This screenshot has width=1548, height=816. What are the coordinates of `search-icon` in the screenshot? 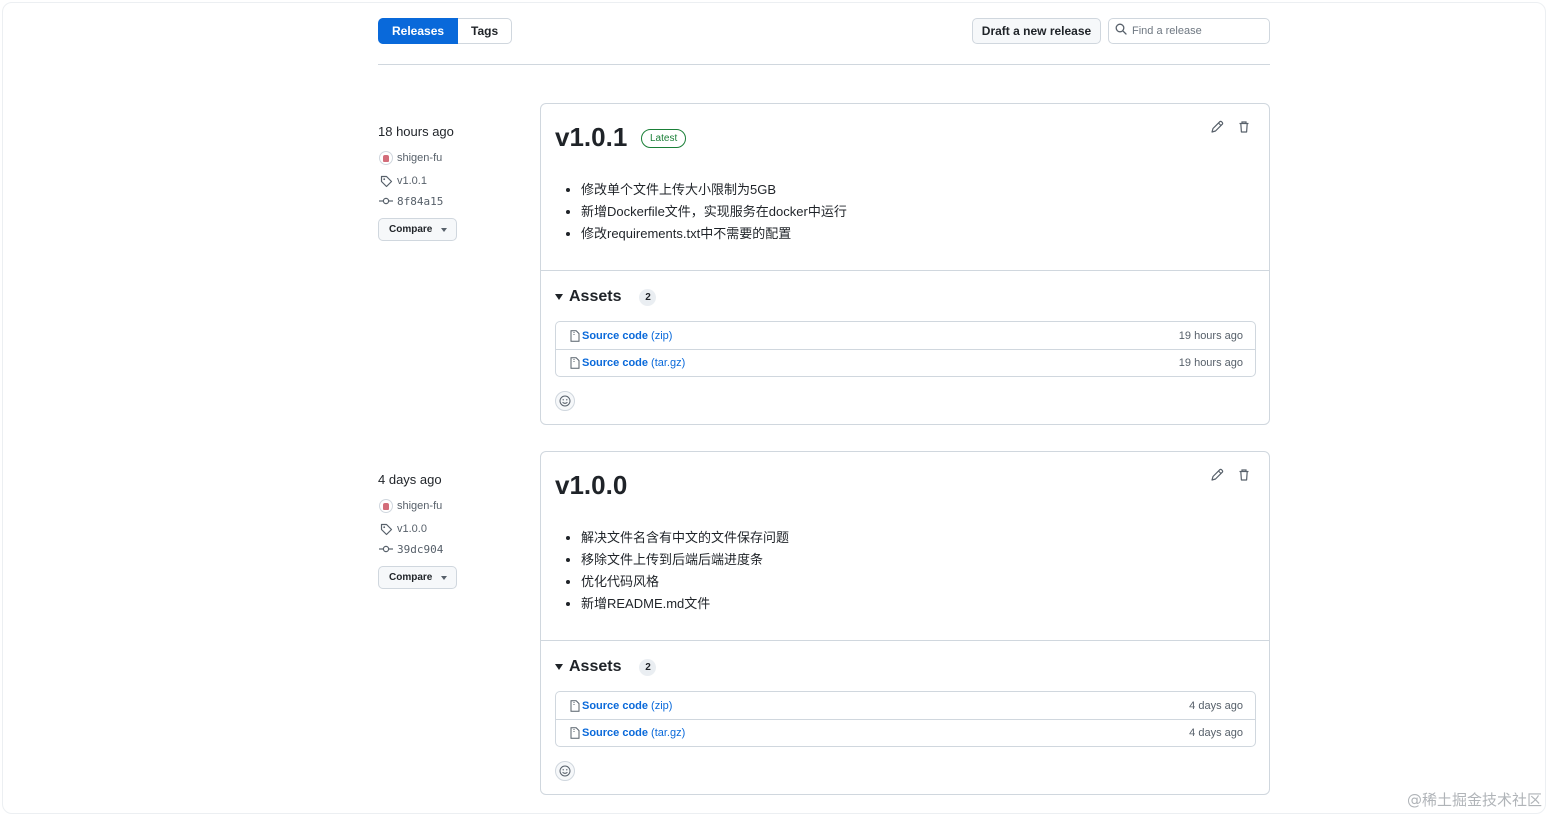 It's located at (1121, 31).